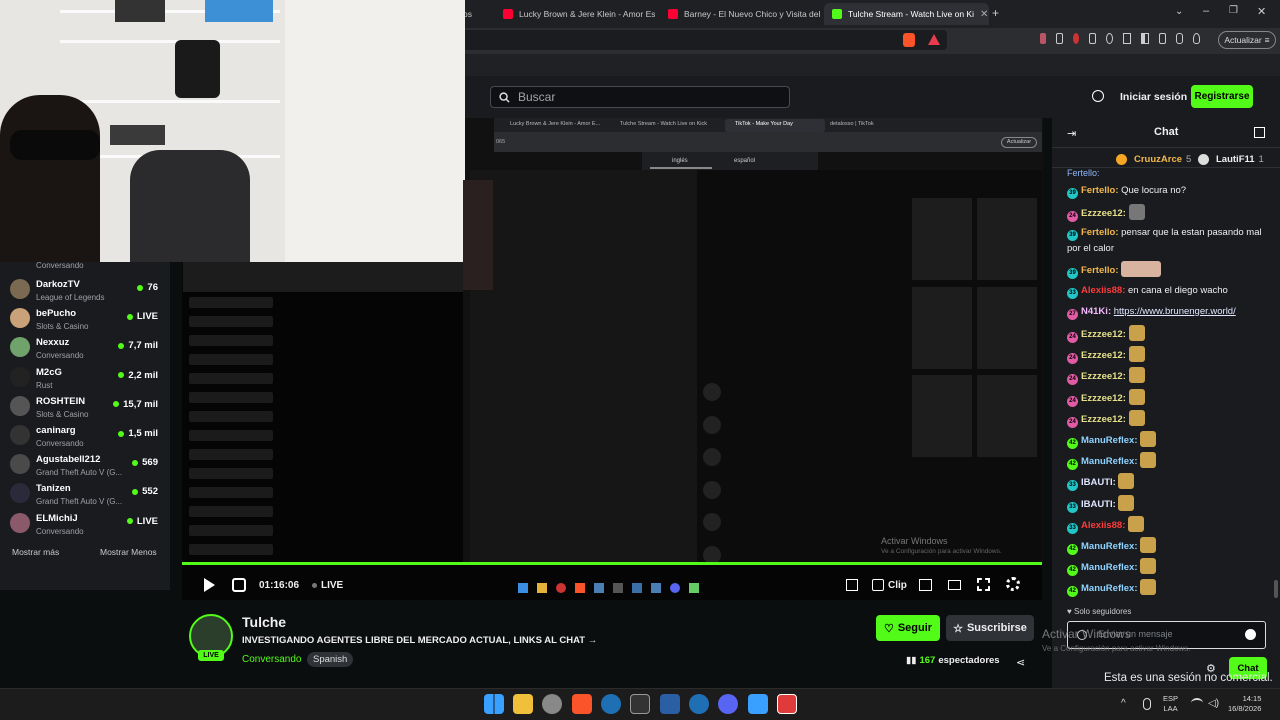  I want to click on captured-tab: Tulche Stream - Watch Live on Kick, so click(664, 124).